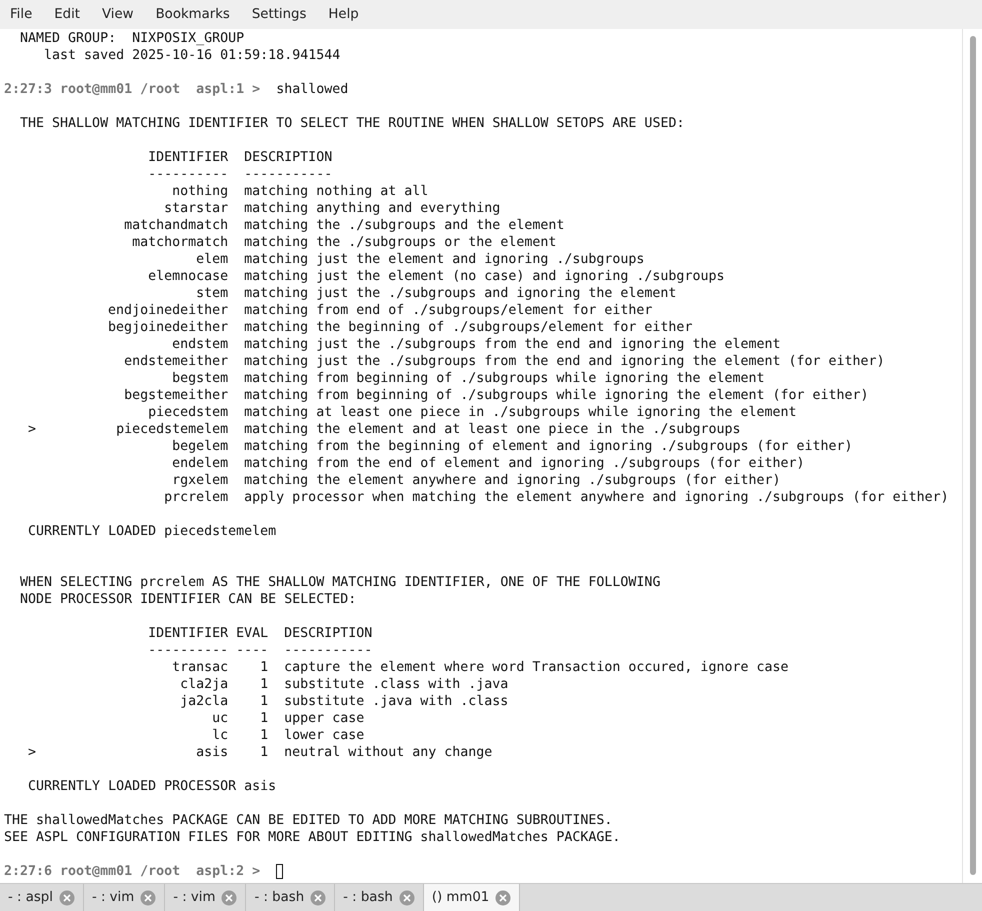 This screenshot has height=911, width=982. Describe the element at coordinates (67, 14) in the screenshot. I see `menu-item: Edit` at that location.